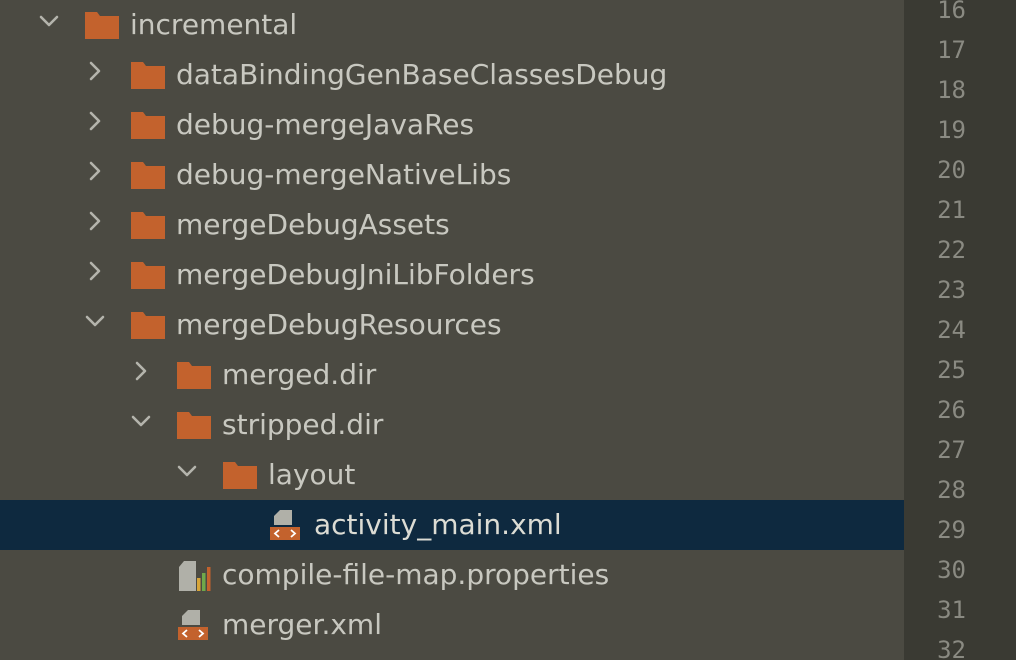 The image size is (1016, 660). I want to click on line-number: 25, so click(951, 370).